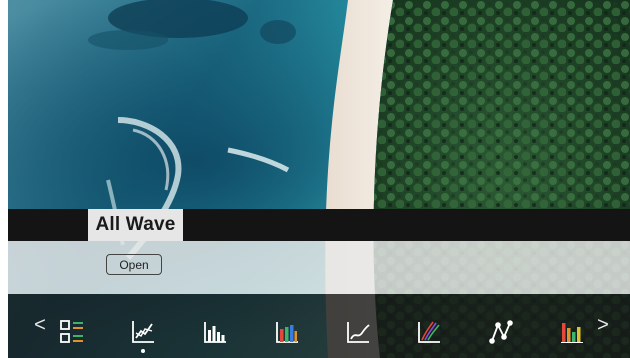 The width and height of the screenshot is (630, 358). What do you see at coordinates (143, 332) in the screenshot?
I see `line-chart-icon` at bounding box center [143, 332].